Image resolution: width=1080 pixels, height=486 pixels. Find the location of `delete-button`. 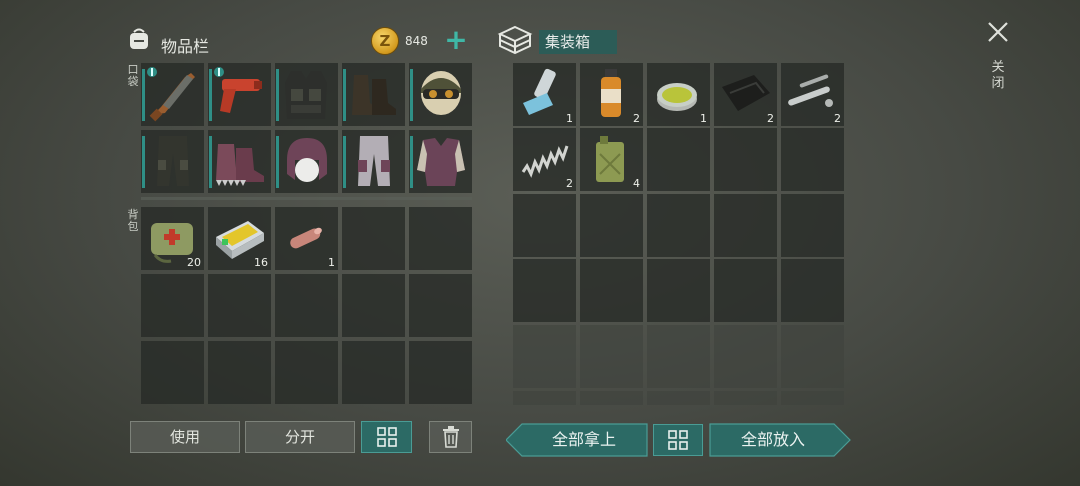

delete-button is located at coordinates (450, 437).